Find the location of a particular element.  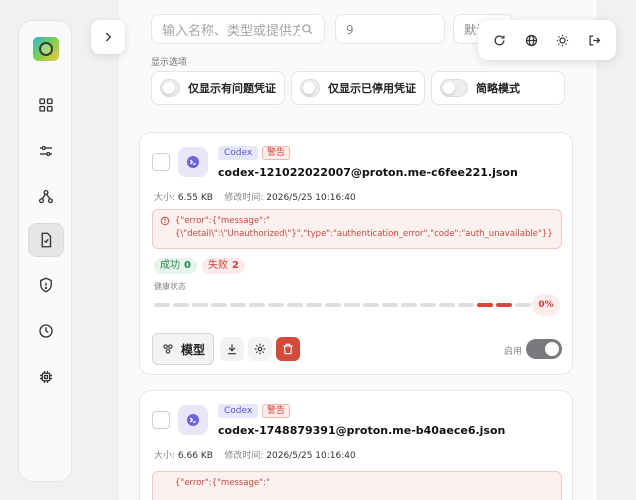

search-icon is located at coordinates (307, 29).